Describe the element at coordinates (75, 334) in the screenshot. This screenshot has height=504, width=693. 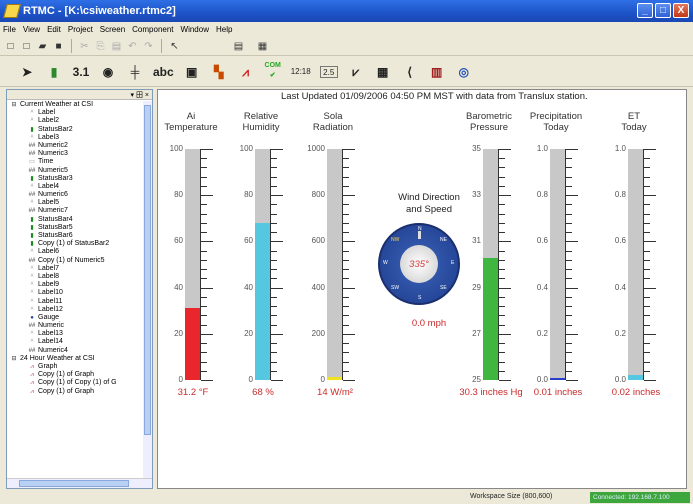
I see `tree-component-node: ᴬ Label13` at that location.